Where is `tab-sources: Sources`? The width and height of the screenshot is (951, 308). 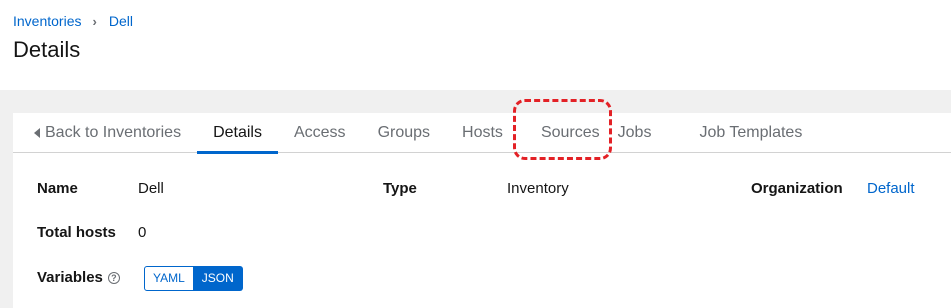 tab-sources: Sources is located at coordinates (568, 133).